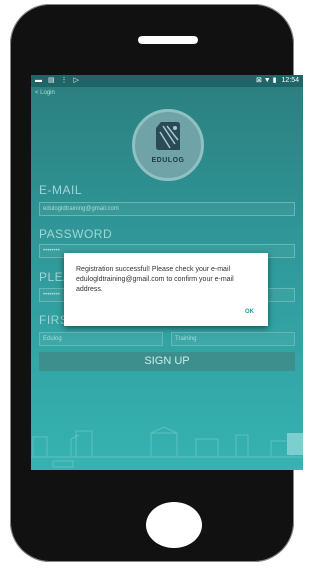  Describe the element at coordinates (290, 80) in the screenshot. I see `clock: 12:54` at that location.